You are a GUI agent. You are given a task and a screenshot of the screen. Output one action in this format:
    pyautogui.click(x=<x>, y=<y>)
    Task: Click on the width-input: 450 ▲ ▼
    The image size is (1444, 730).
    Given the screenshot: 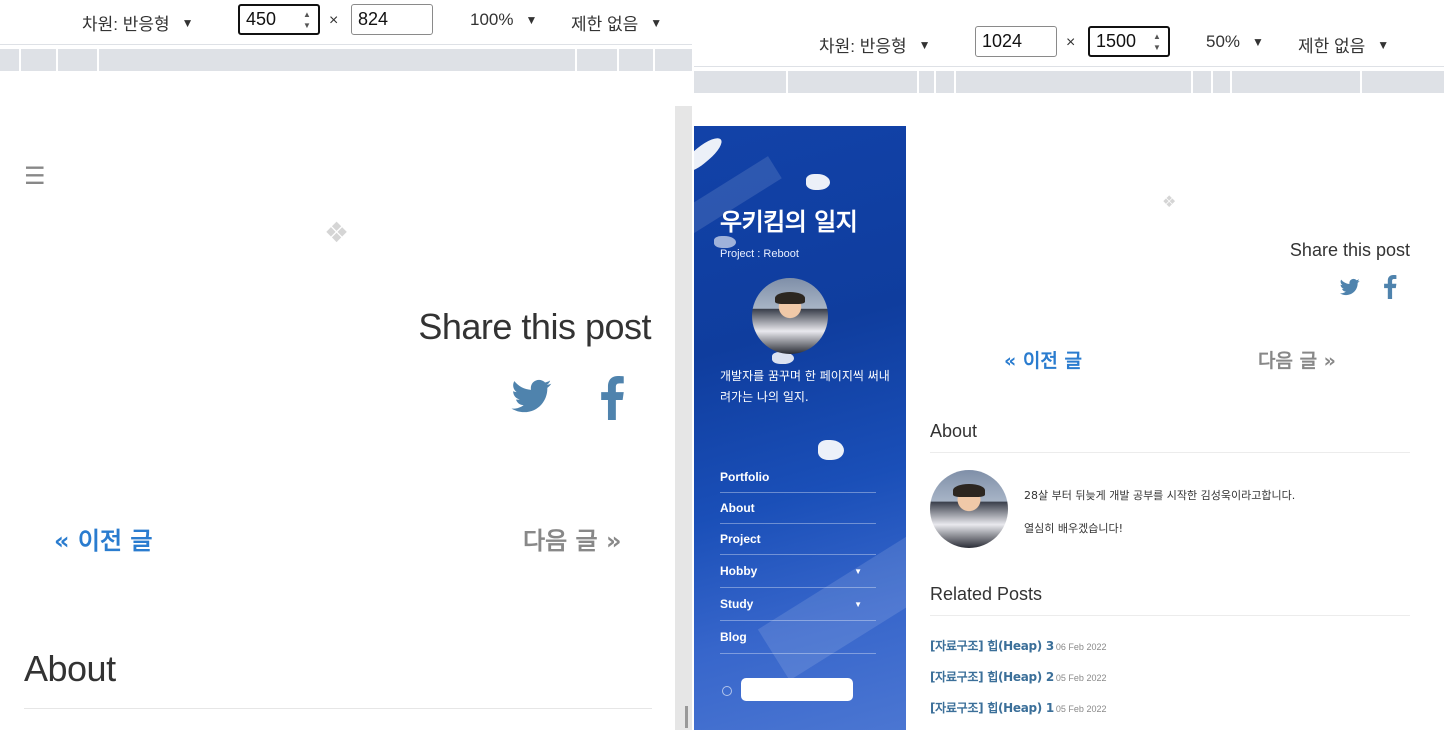 What is the action you would take?
    pyautogui.click(x=279, y=19)
    